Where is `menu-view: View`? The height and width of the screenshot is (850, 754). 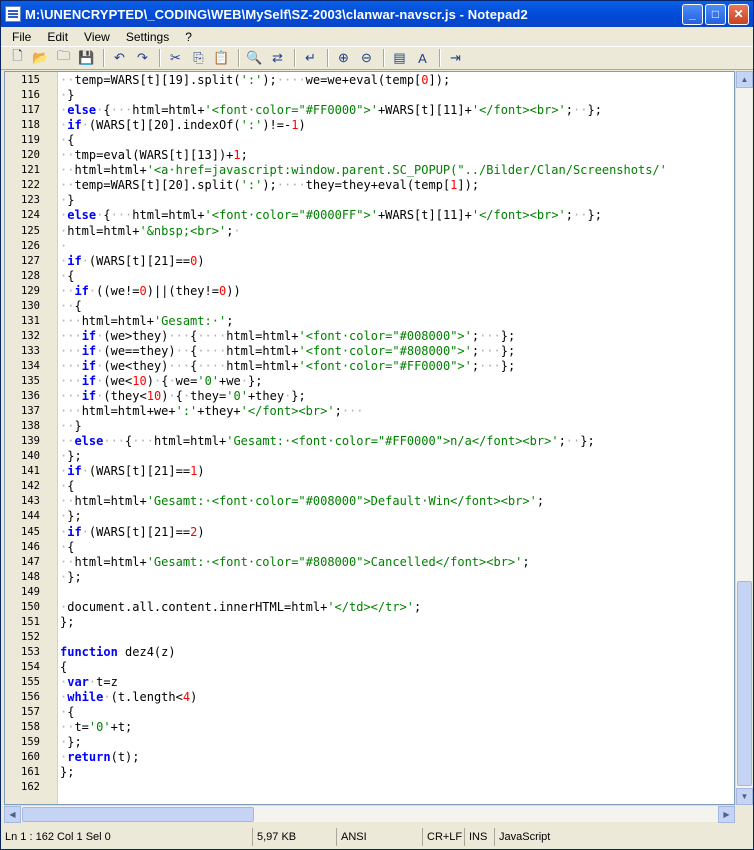
menu-view: View is located at coordinates (97, 37).